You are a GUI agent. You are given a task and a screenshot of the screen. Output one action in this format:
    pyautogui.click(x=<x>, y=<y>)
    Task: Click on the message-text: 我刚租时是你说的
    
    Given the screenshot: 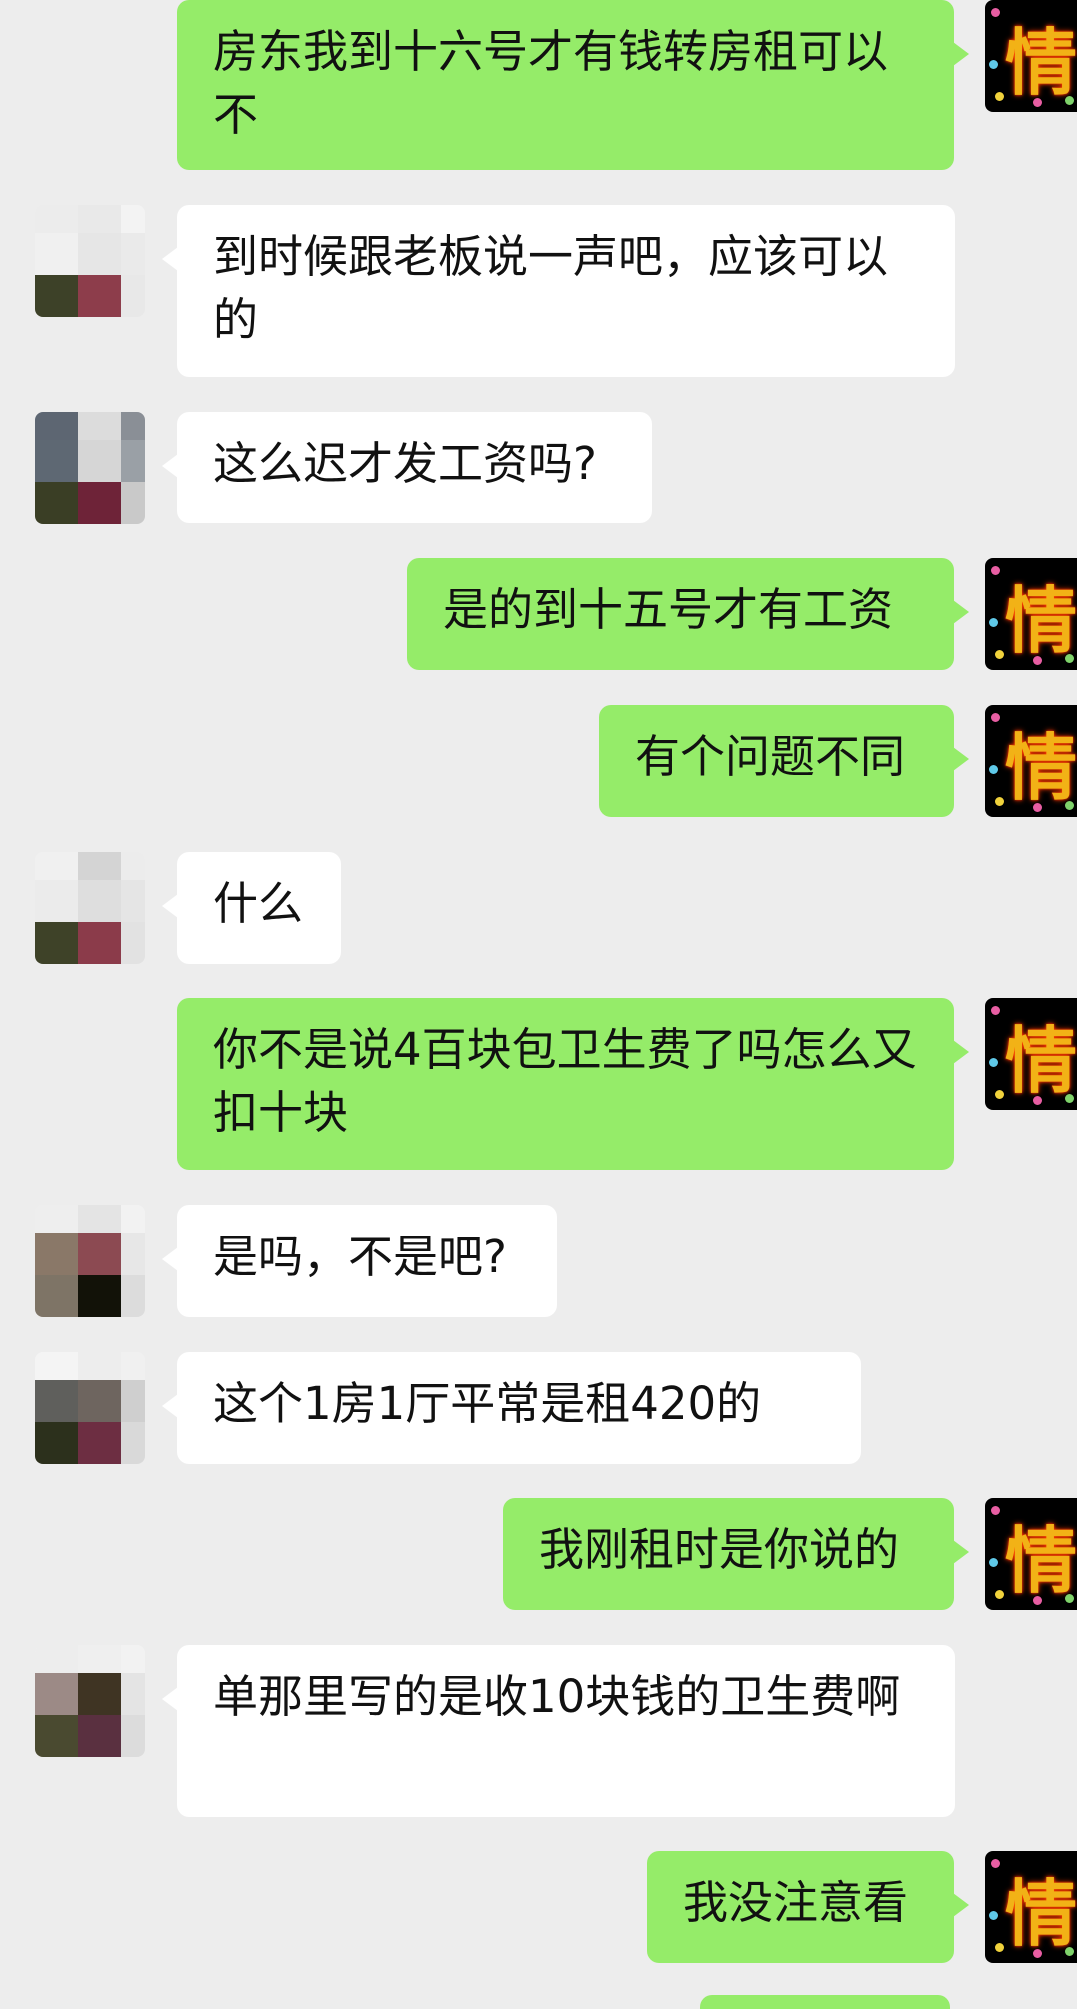 What is the action you would take?
    pyautogui.click(x=719, y=1549)
    